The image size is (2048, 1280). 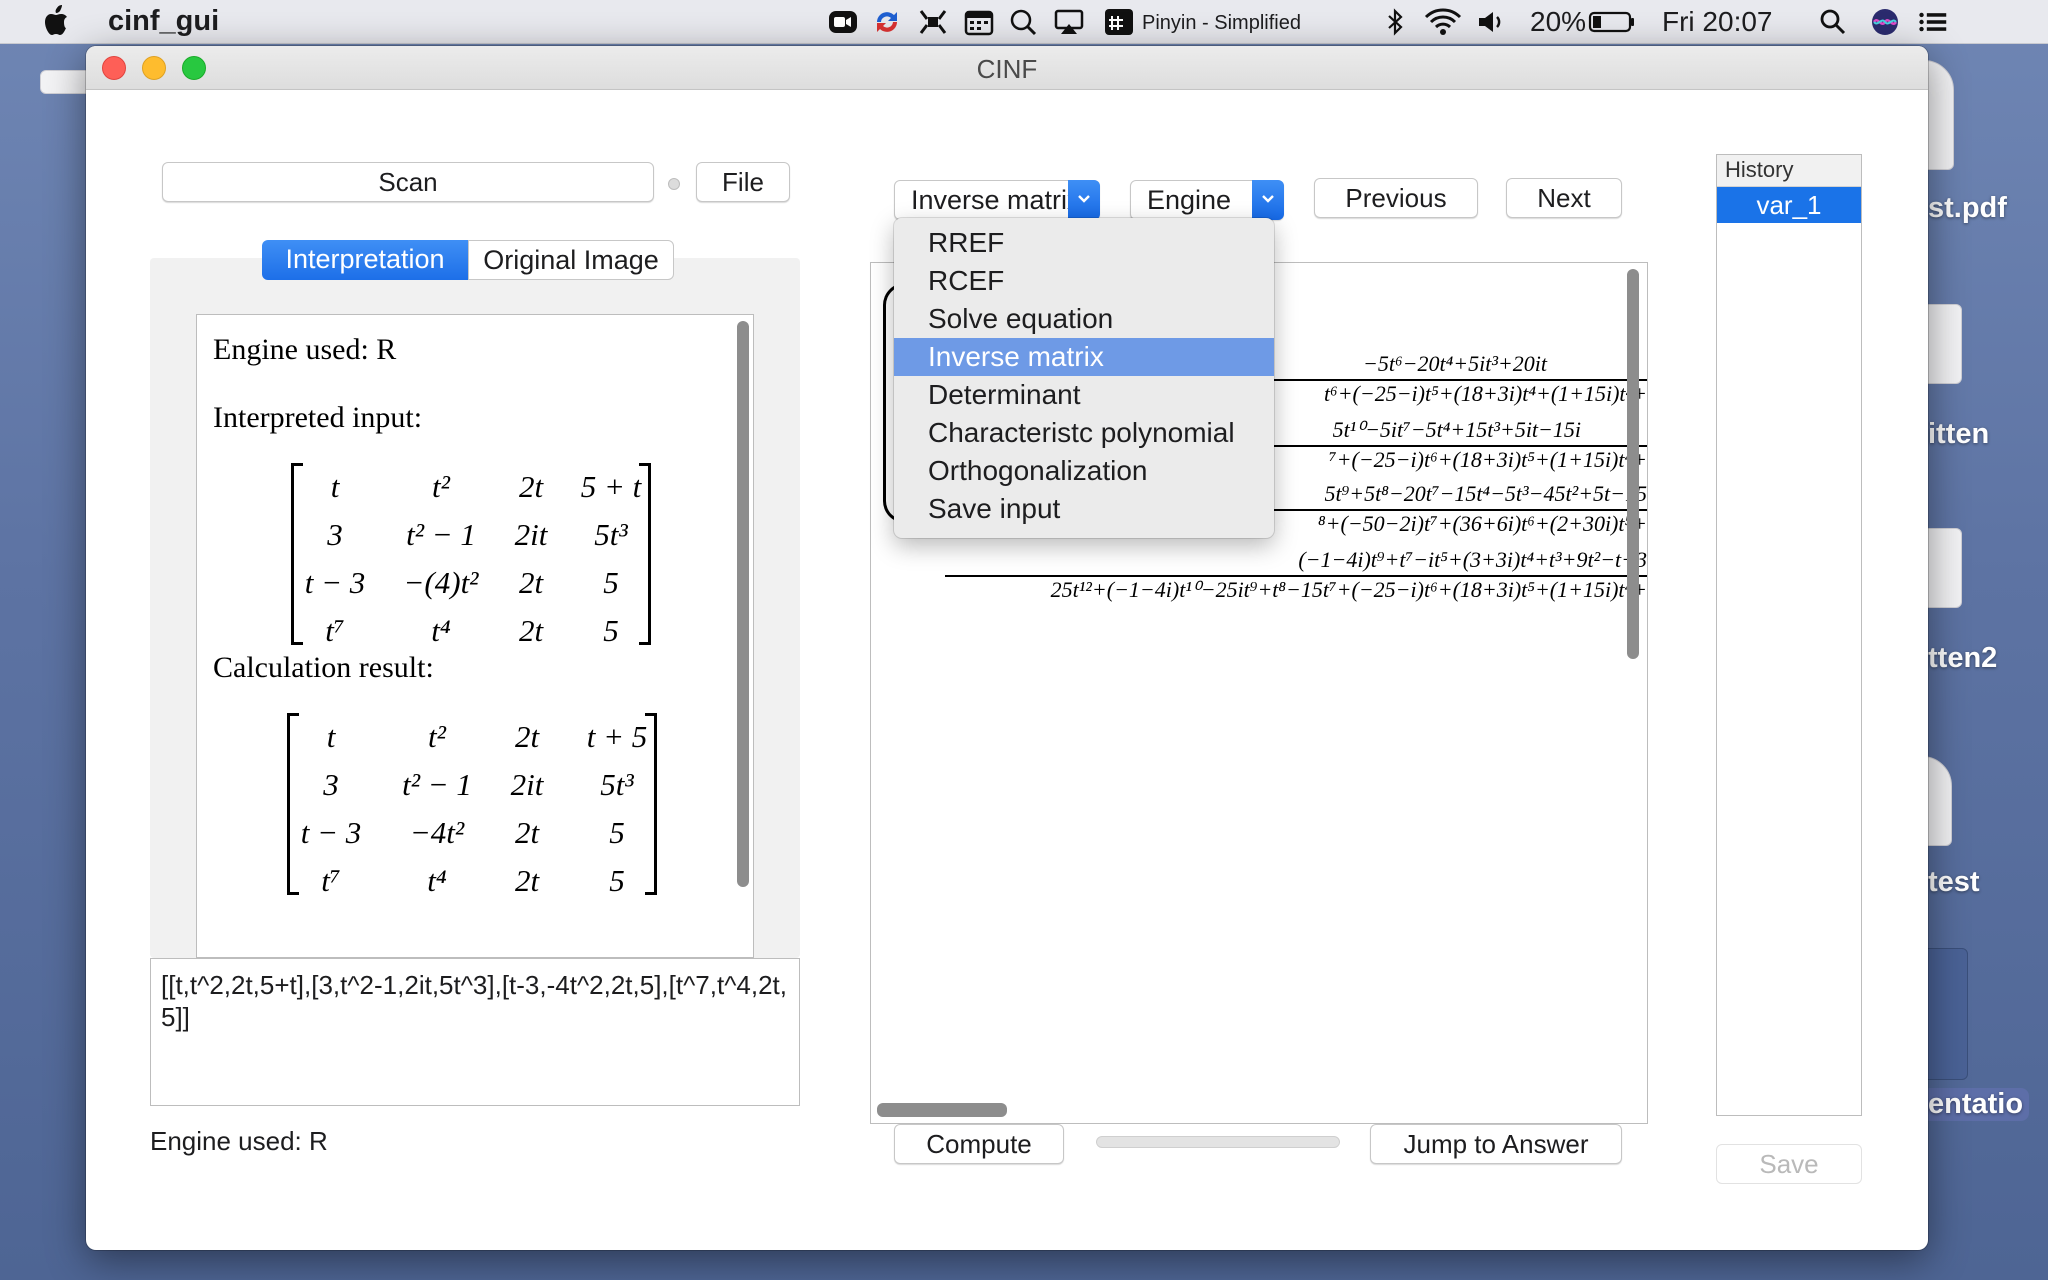 I want to click on next-button: Next, so click(x=1564, y=198).